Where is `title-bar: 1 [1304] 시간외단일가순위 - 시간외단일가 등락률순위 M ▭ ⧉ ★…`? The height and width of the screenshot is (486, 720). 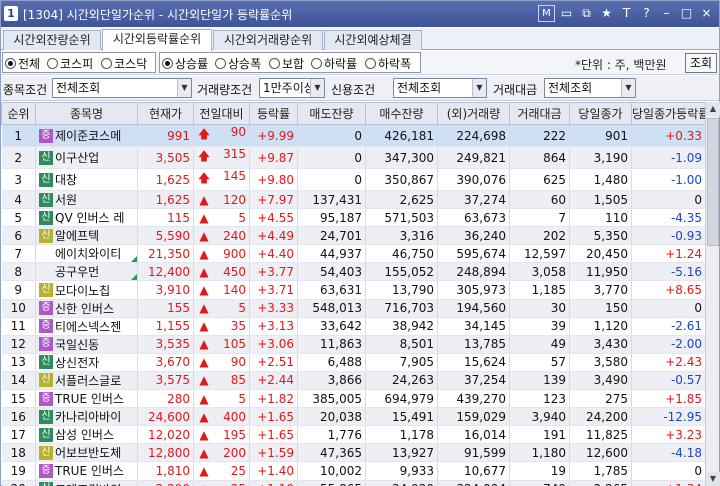 title-bar: 1 [1304] 시간외단일가순위 - 시간외단일가 등락률순위 M ▭ ⧉ ★… is located at coordinates (360, 14).